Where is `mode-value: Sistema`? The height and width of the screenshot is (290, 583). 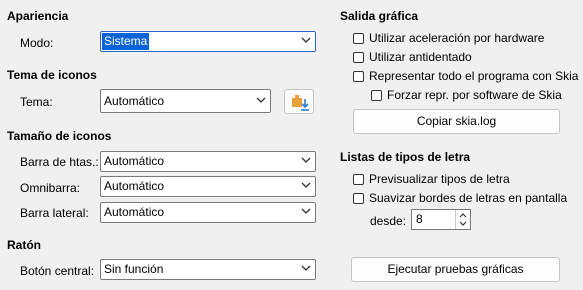
mode-value: Sistema is located at coordinates (126, 41).